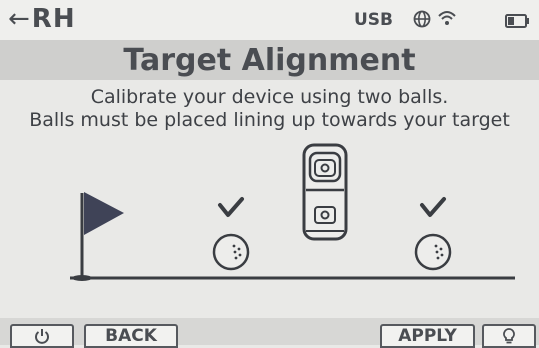 This screenshot has width=539, height=348. I want to click on page-title: Target Alignment, so click(269, 60).